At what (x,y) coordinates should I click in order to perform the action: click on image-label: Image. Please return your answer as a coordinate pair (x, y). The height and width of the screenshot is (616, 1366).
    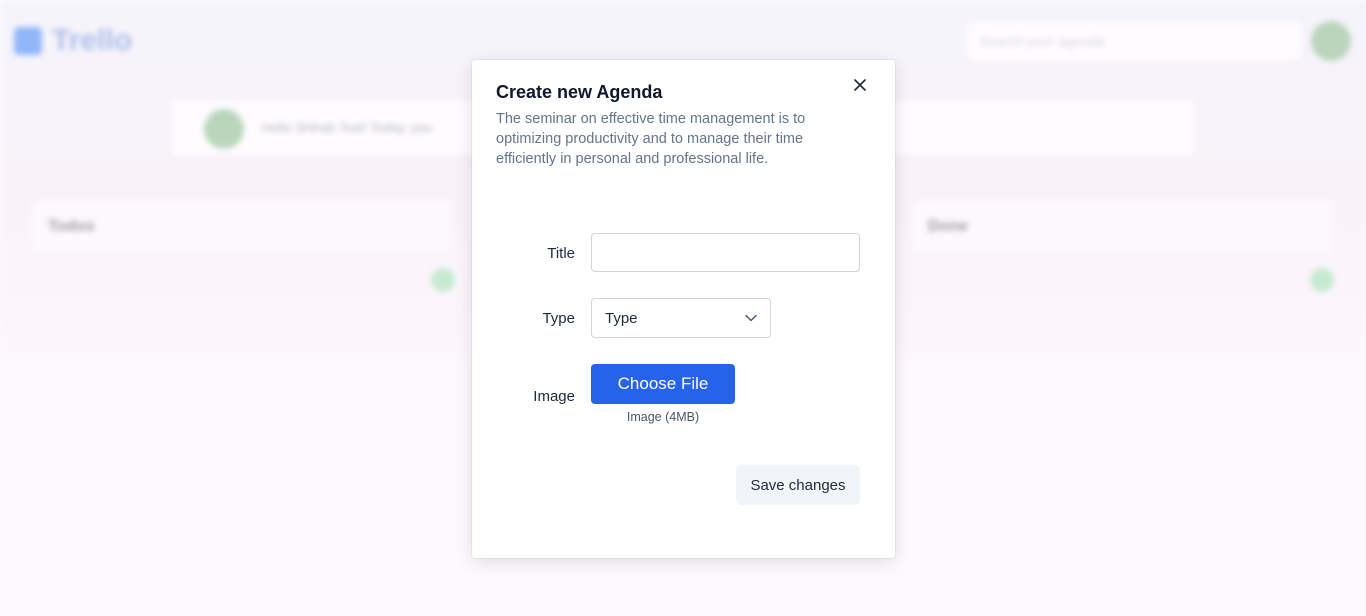
    Looking at the image, I should click on (554, 396).